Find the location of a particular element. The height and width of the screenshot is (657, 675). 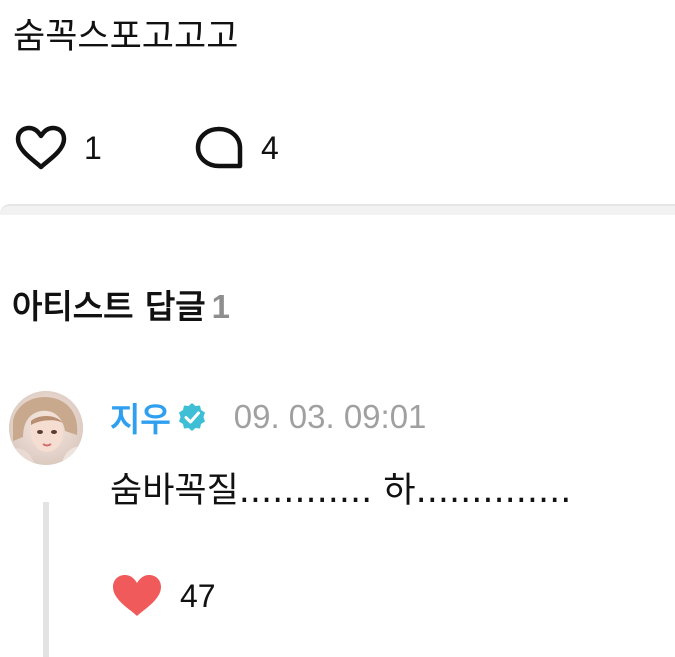

like-button: 1 is located at coordinates (58, 148).